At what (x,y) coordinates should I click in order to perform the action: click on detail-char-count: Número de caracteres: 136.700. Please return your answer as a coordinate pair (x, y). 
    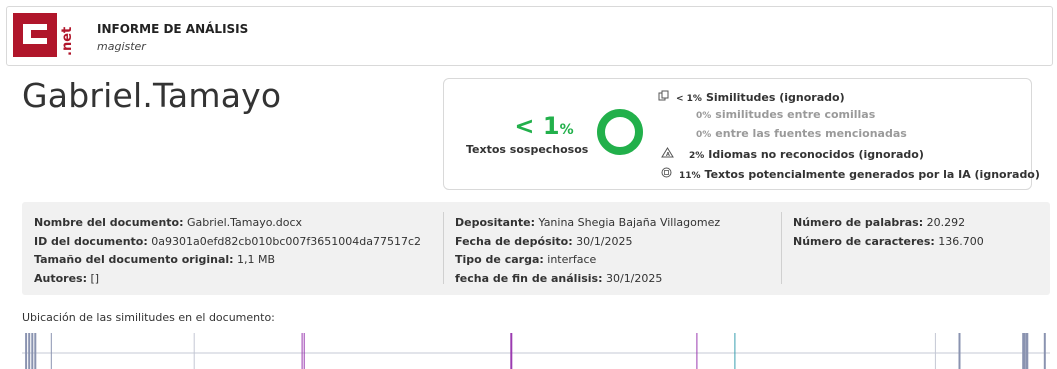
    Looking at the image, I should click on (888, 241).